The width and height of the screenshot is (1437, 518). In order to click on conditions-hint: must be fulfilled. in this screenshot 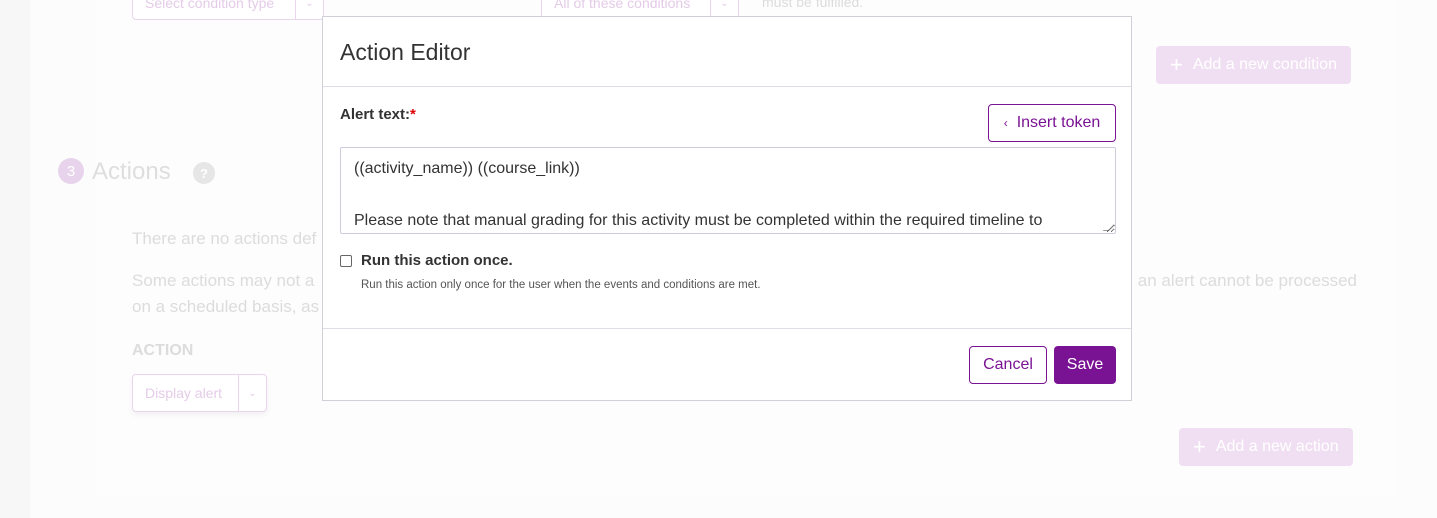, I will do `click(813, 5)`.